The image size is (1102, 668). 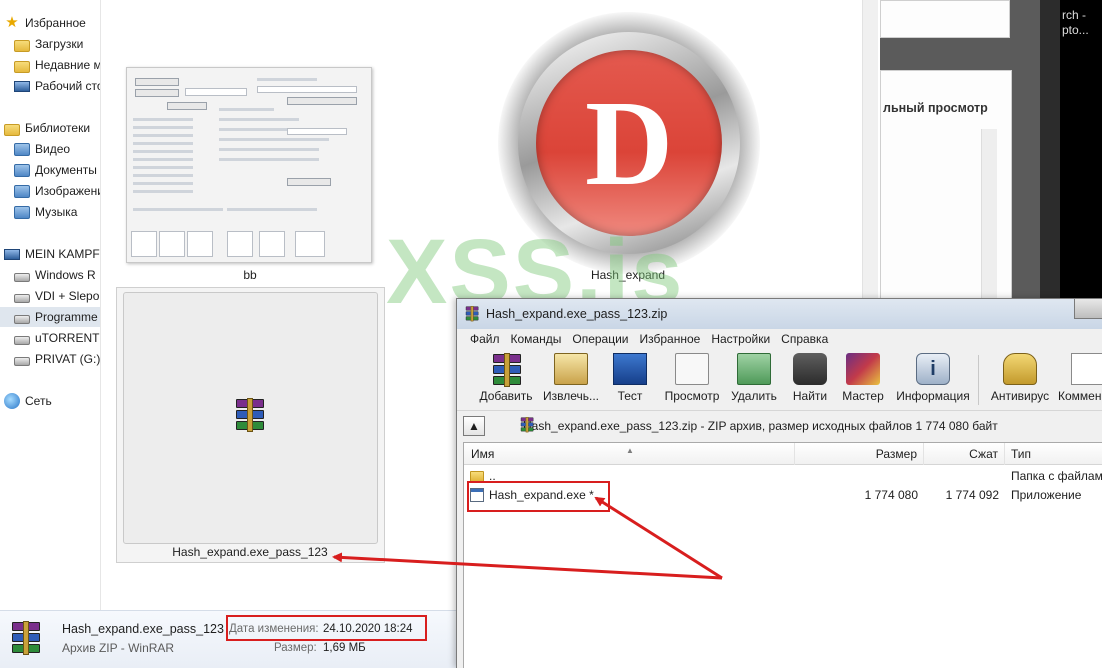 I want to click on nav-images: Изображения, so click(x=57, y=191).